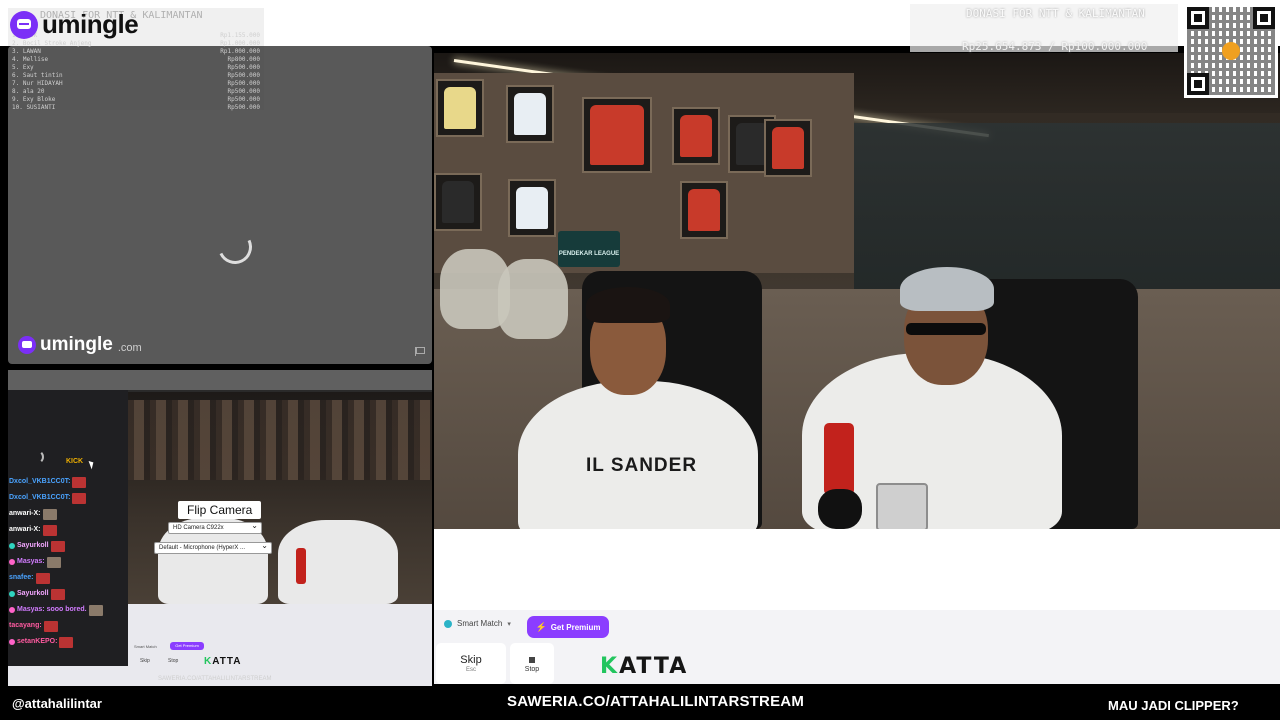  I want to click on chat-message: Masyas: sooo bored., so click(68, 610).